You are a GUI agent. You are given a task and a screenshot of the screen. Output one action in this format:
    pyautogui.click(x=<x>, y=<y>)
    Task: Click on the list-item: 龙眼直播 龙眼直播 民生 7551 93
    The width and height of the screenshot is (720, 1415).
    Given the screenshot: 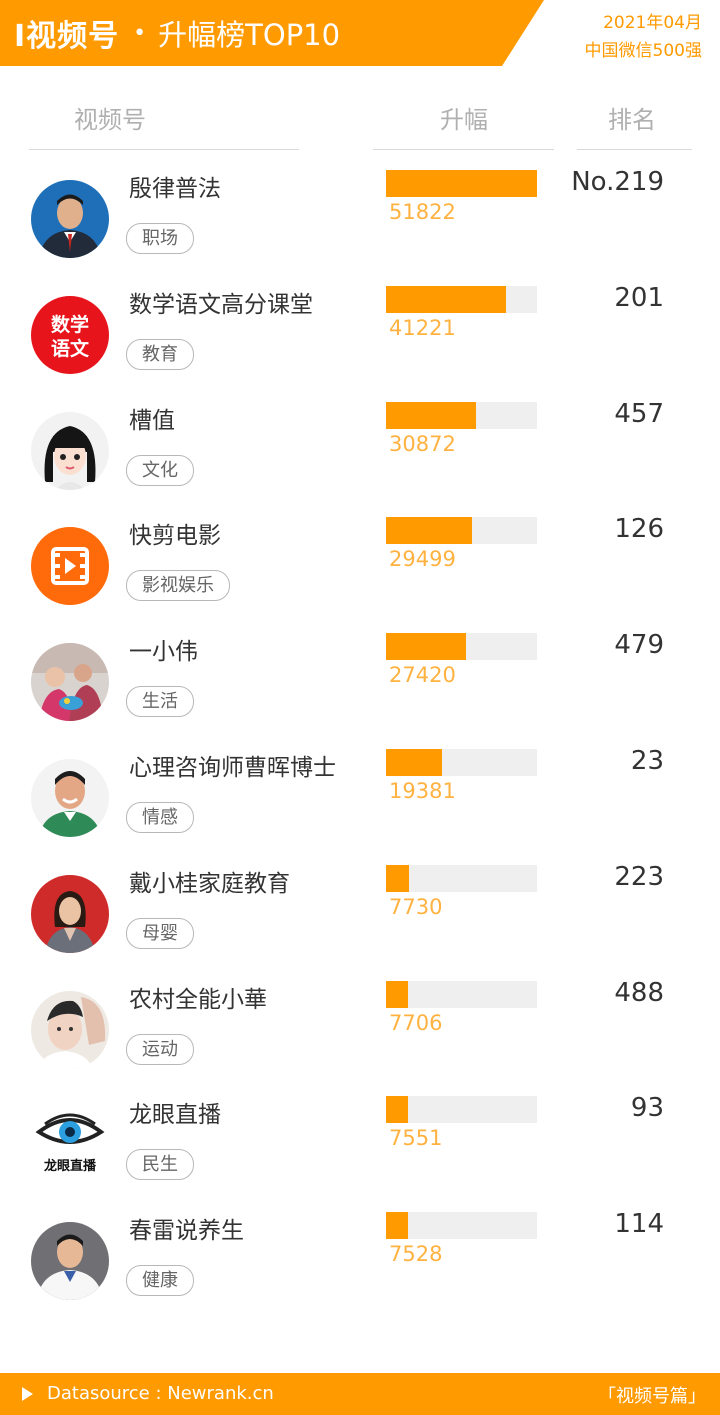 What is the action you would take?
    pyautogui.click(x=360, y=1144)
    